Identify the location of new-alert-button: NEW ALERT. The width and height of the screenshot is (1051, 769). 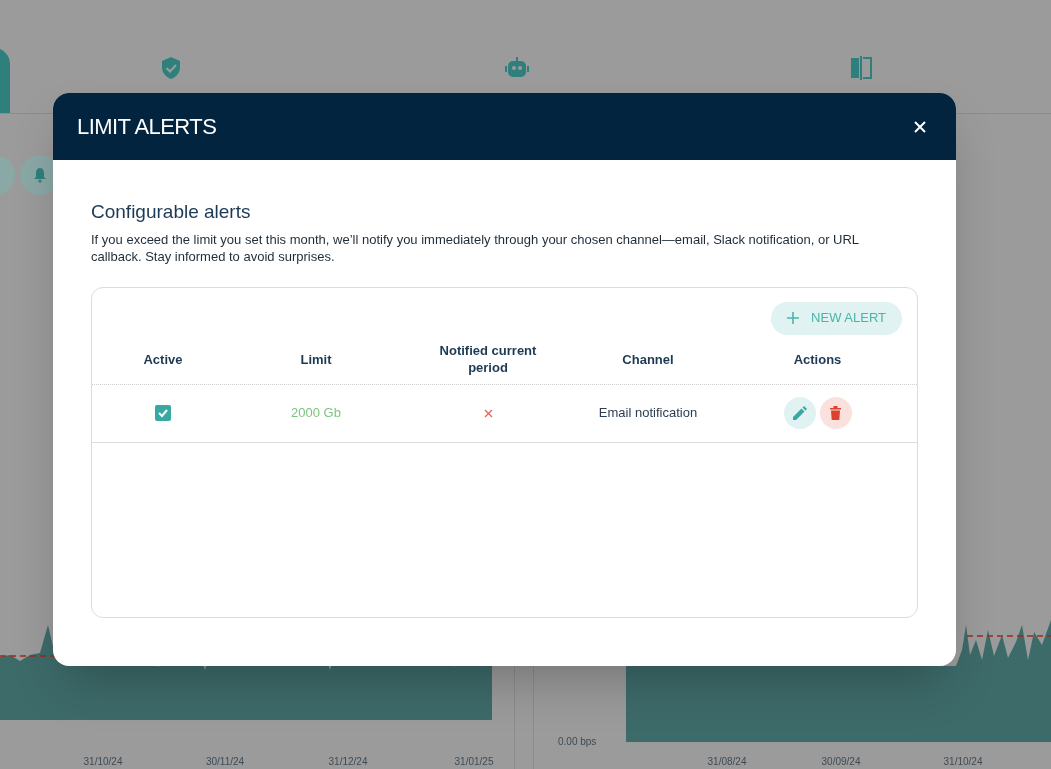
(836, 318).